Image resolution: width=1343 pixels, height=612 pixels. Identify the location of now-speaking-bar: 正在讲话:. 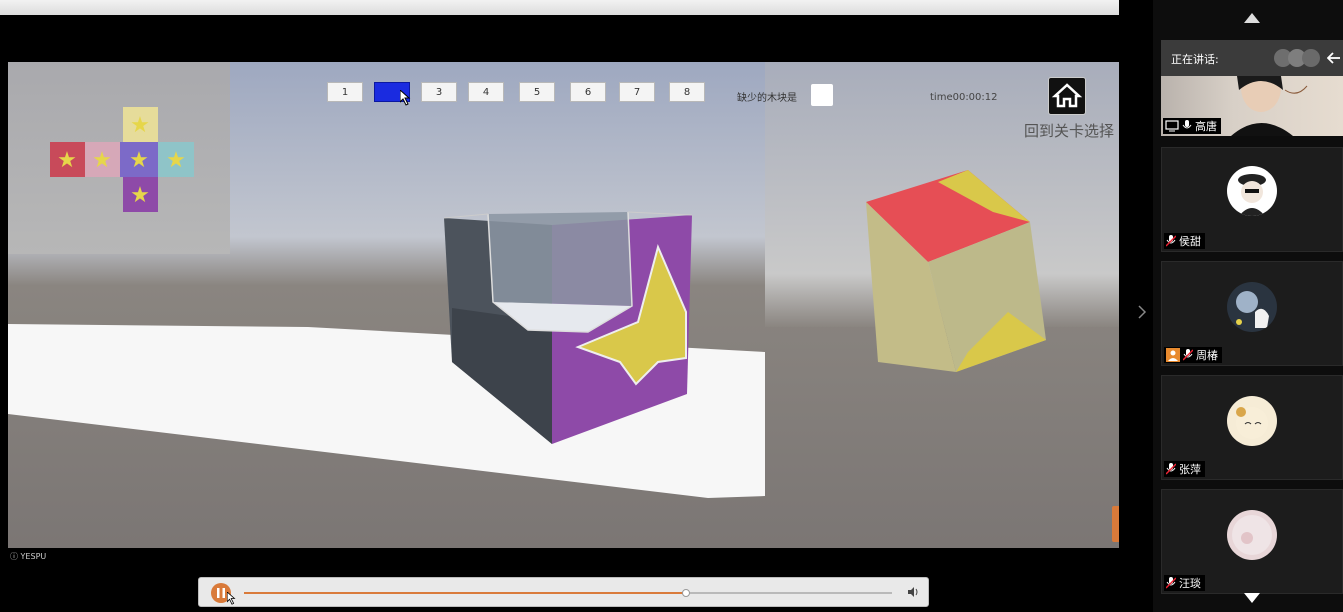
(1252, 58).